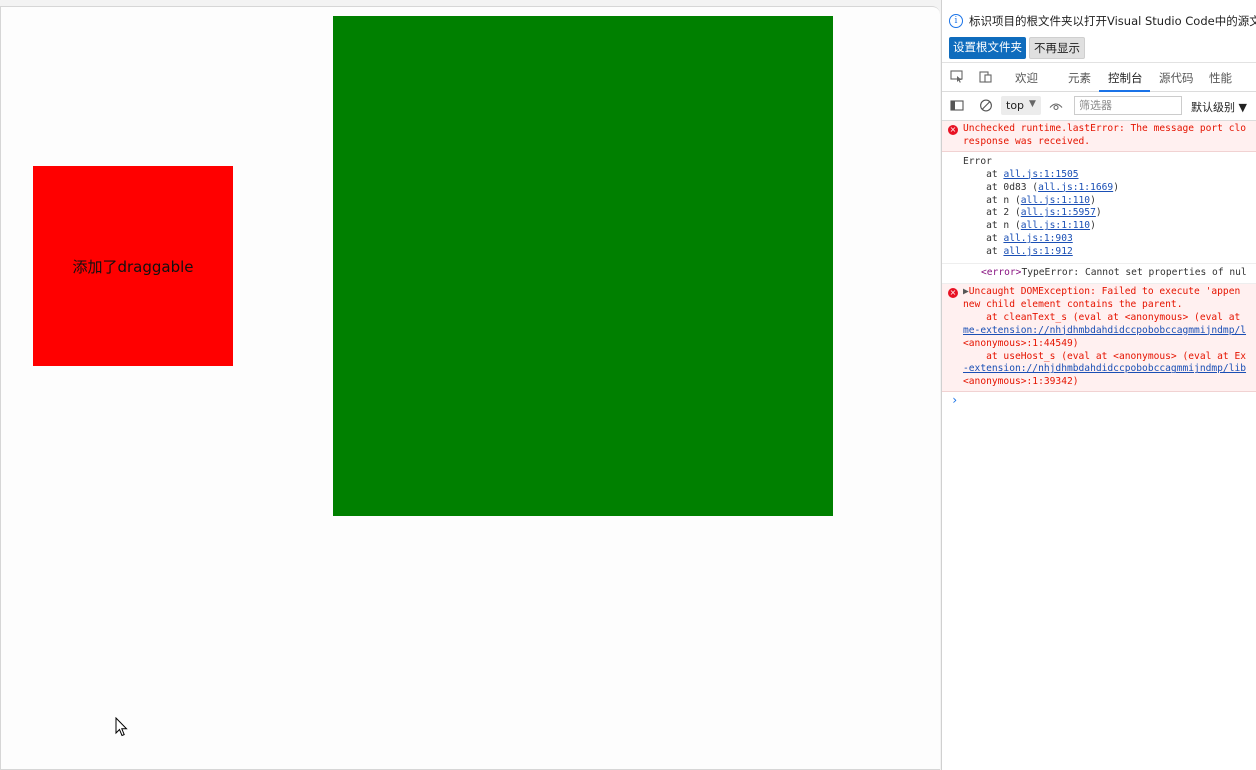 This screenshot has height=770, width=1256. I want to click on tab-performance: 性能, so click(1220, 78).